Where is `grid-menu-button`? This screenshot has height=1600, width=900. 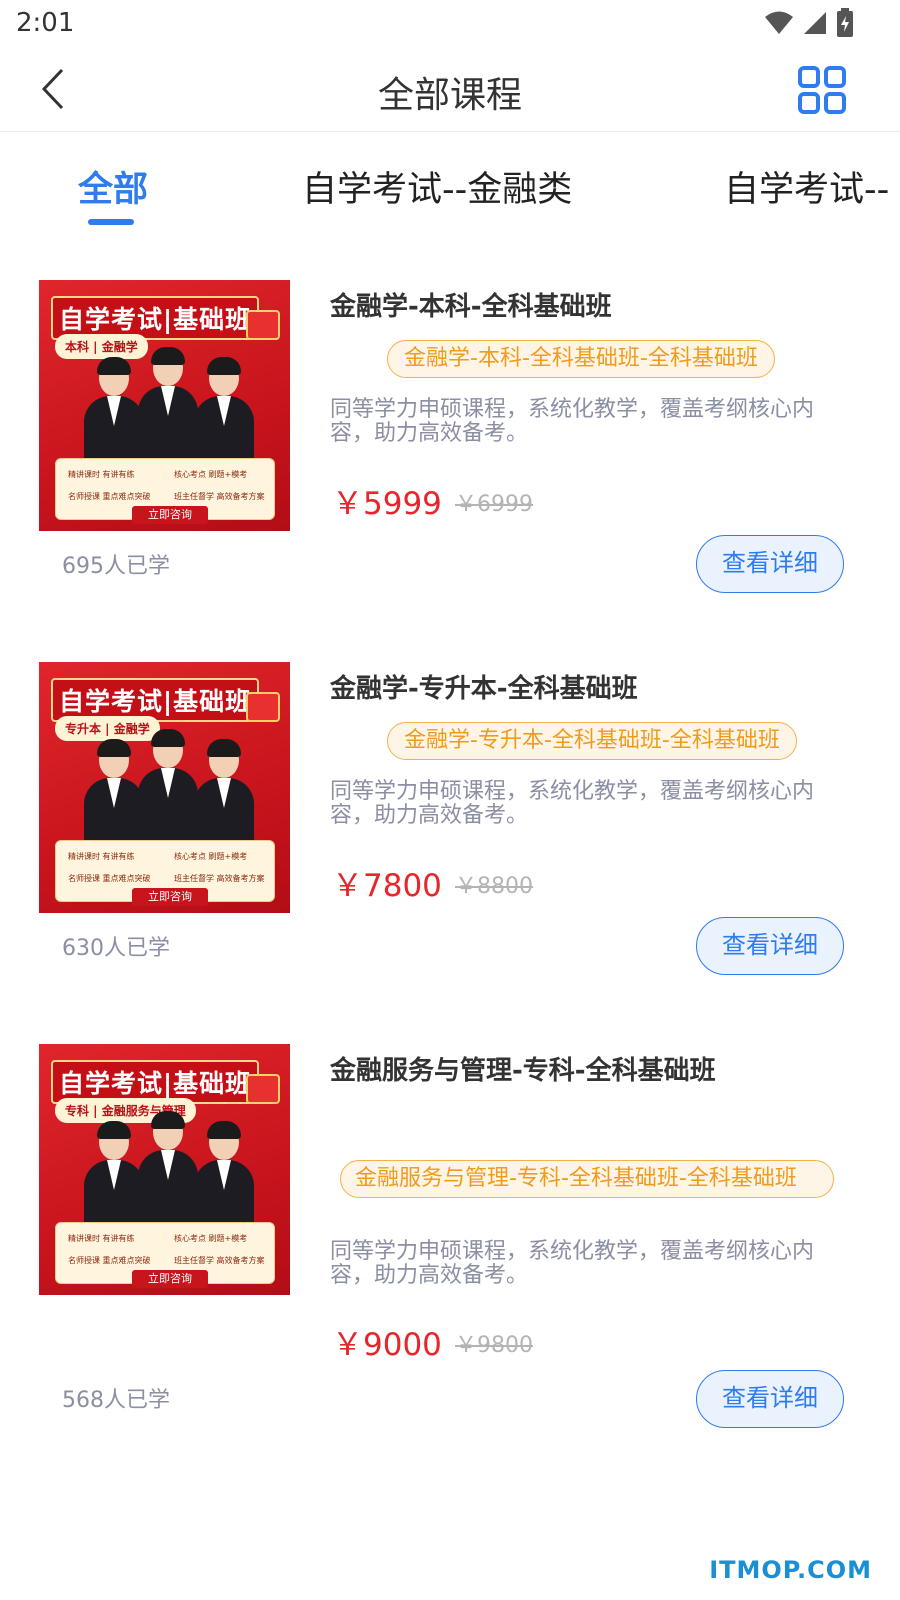 grid-menu-button is located at coordinates (822, 90).